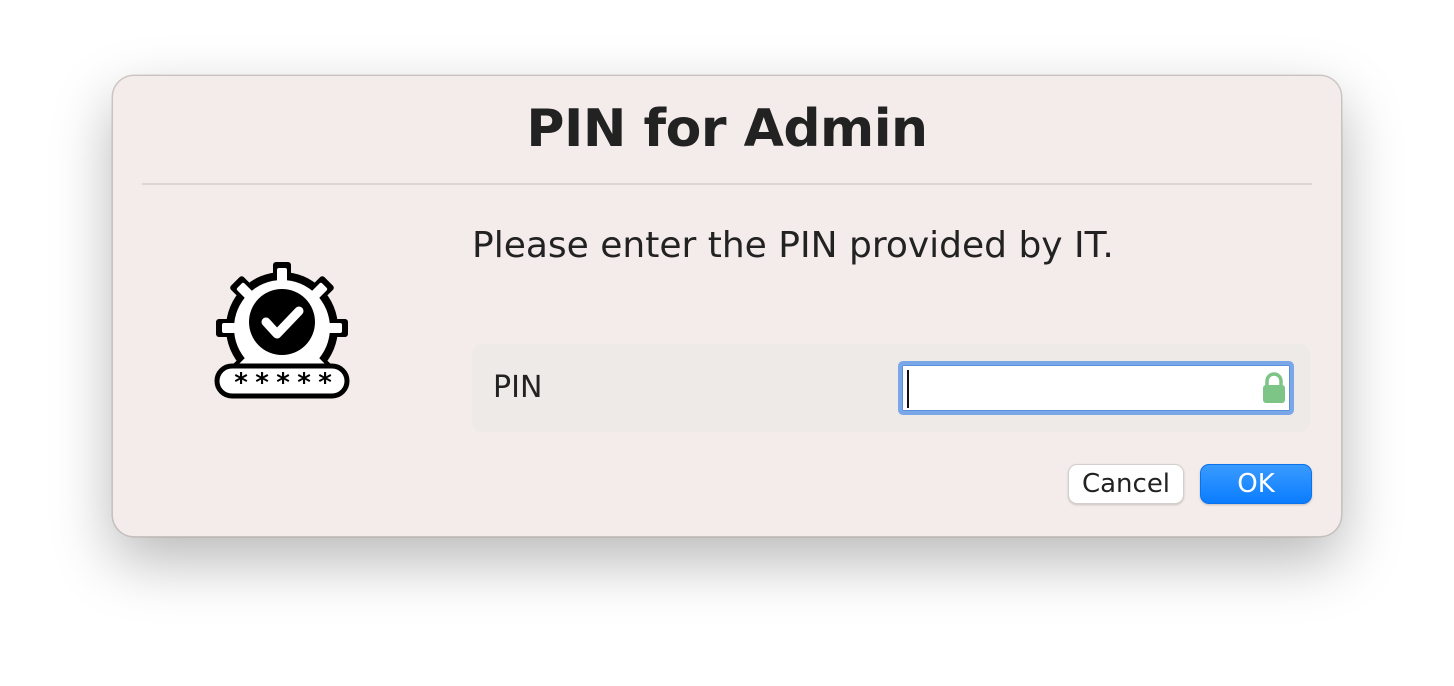  Describe the element at coordinates (727, 184) in the screenshot. I see `title-divider` at that location.